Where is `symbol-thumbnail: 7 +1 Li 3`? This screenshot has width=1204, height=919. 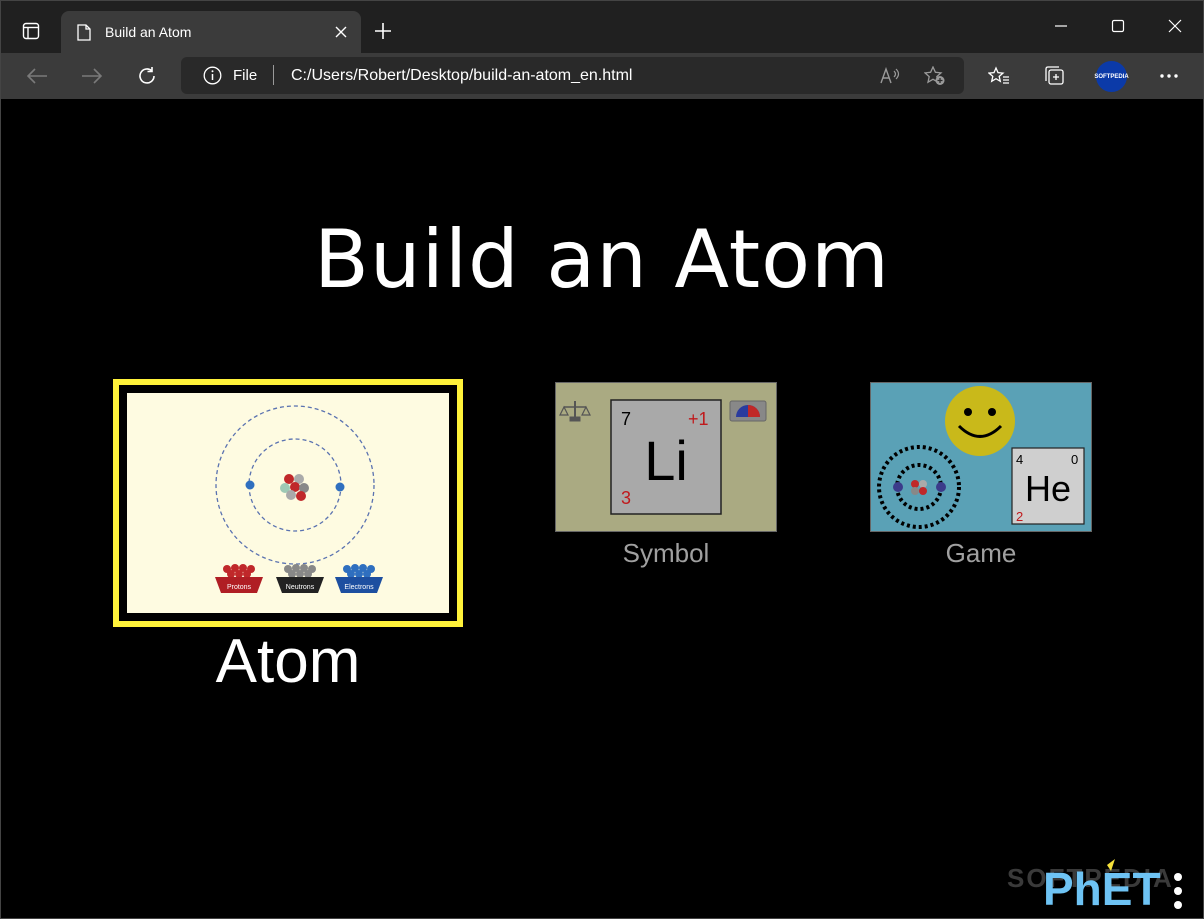 symbol-thumbnail: 7 +1 Li 3 is located at coordinates (666, 457).